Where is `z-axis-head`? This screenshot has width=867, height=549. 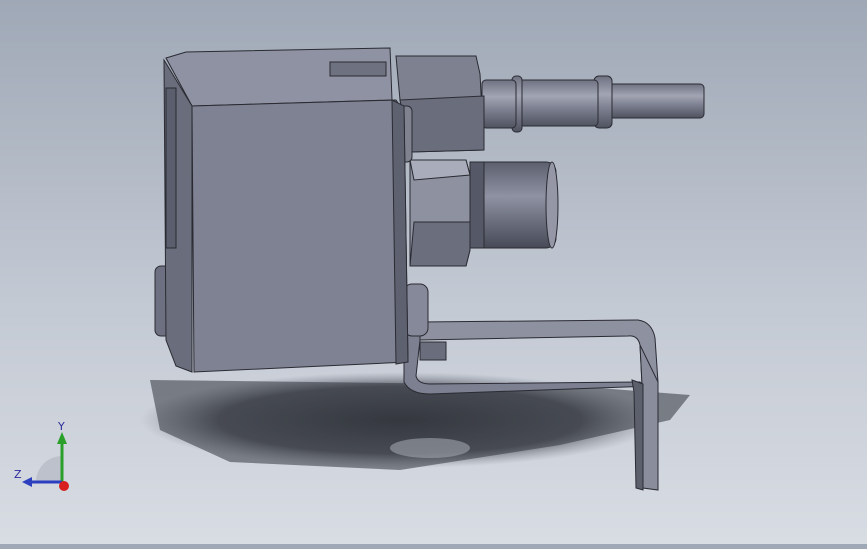
z-axis-head is located at coordinates (27, 482).